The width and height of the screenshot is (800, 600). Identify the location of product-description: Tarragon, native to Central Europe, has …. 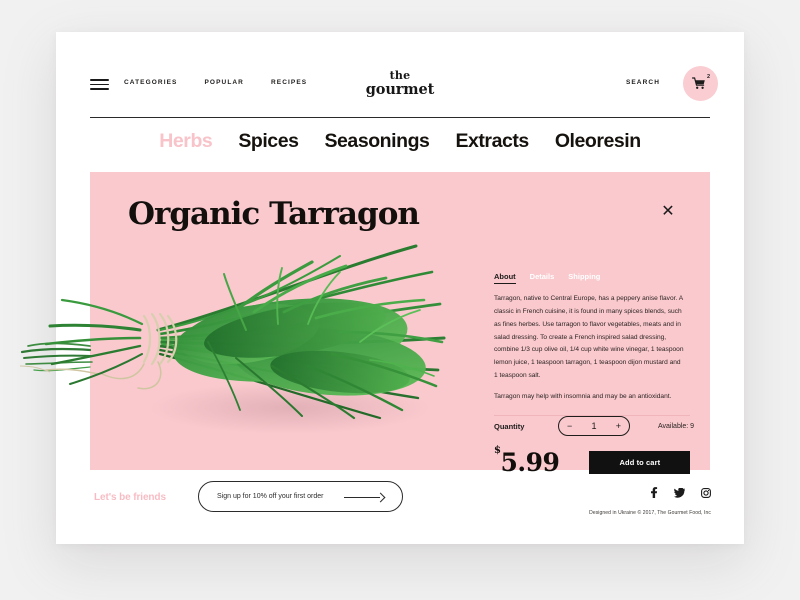
(589, 337).